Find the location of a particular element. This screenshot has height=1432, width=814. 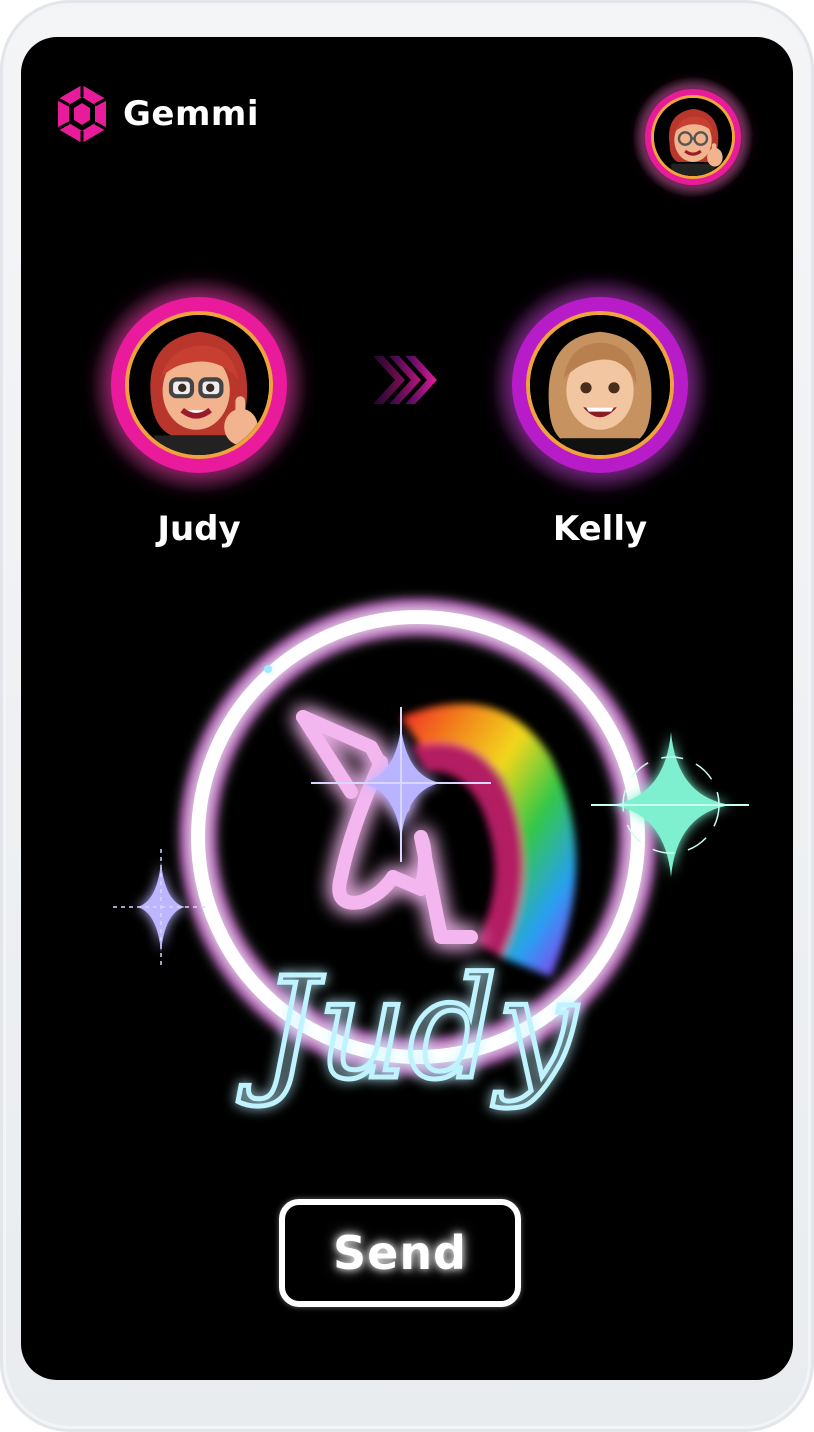

profile-avatar-ring is located at coordinates (693, 137).